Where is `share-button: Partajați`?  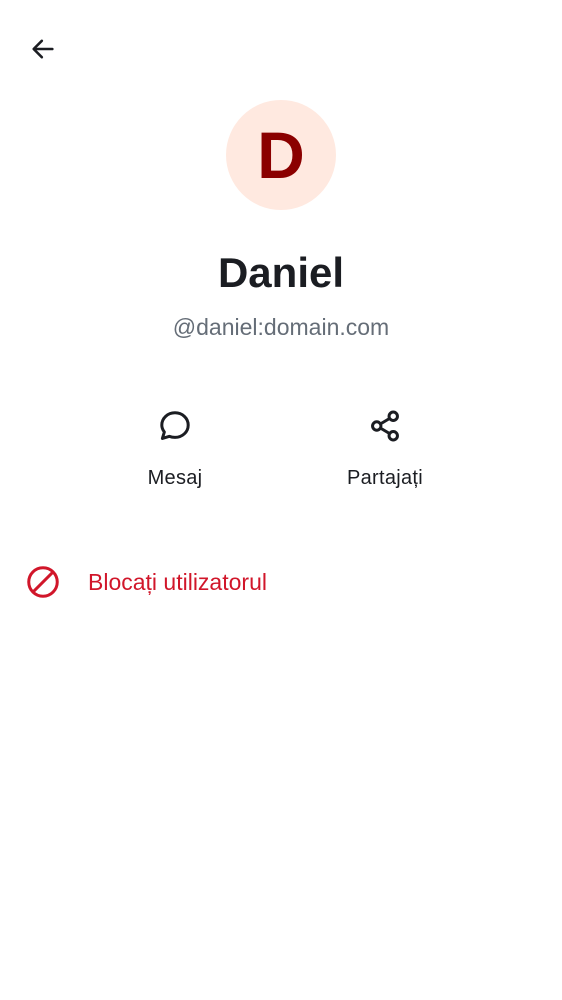
share-button: Partajați is located at coordinates (385, 450).